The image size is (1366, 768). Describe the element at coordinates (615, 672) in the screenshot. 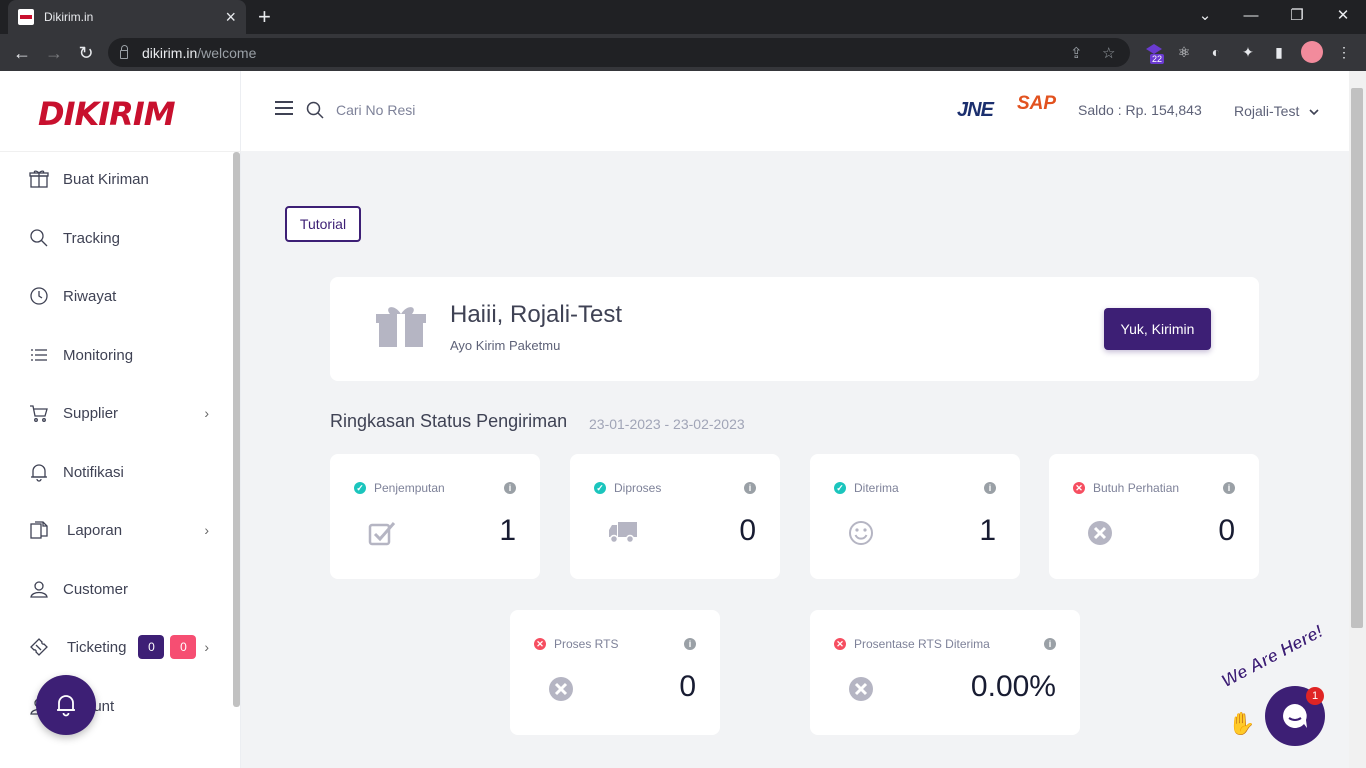

I see `status-card-proses-rts: ✕ Proses RTS i 0` at that location.